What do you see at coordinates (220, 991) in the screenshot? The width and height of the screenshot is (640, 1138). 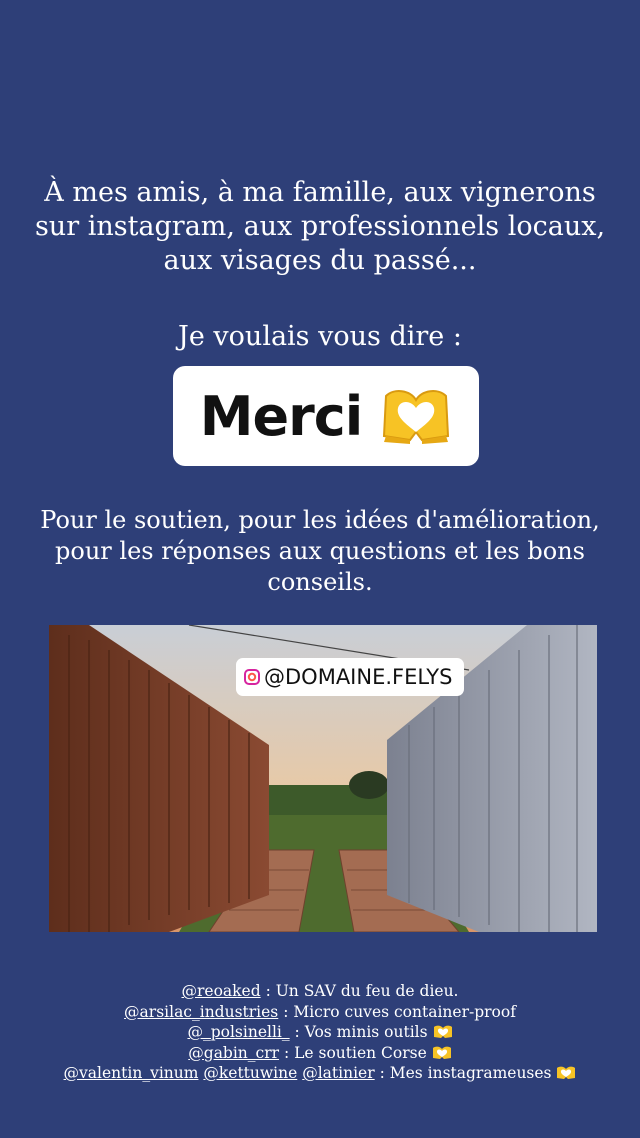 I see `mention-link: @reoaked` at bounding box center [220, 991].